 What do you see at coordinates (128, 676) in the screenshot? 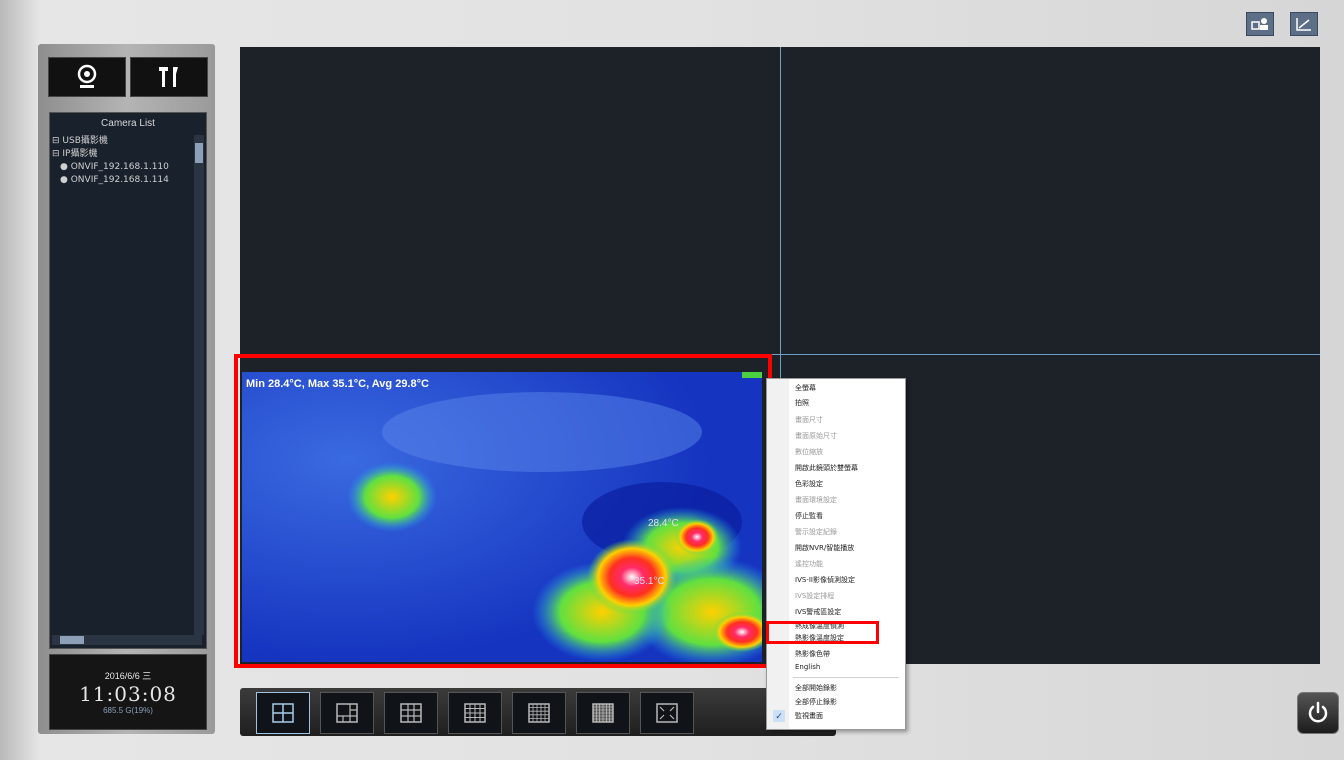
I see `clock-date: 2016/6/6 三` at bounding box center [128, 676].